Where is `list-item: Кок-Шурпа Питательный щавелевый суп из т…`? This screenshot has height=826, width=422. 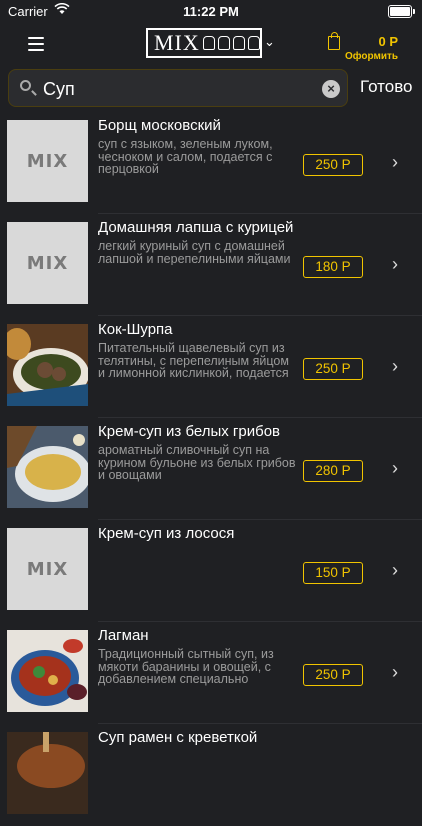 list-item: Кок-Шурпа Питательный щавелевый суп из т… is located at coordinates (211, 367).